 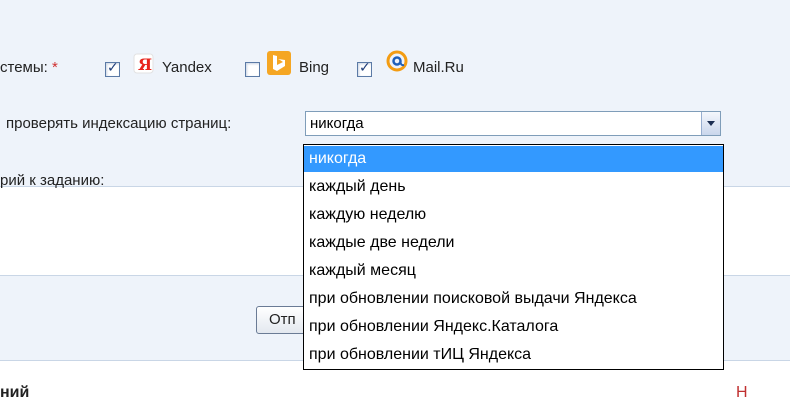 What do you see at coordinates (119, 123) in the screenshot?
I see `frequency-label: проверять индексацию страниц:` at bounding box center [119, 123].